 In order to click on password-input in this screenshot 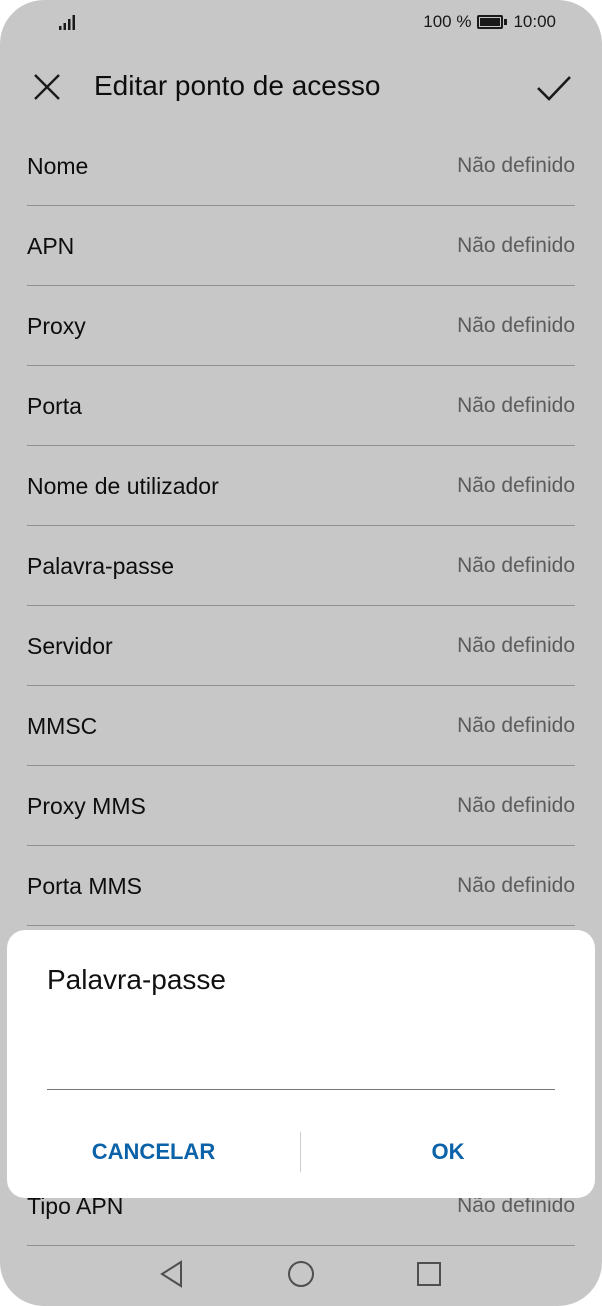, I will do `click(301, 1060)`.